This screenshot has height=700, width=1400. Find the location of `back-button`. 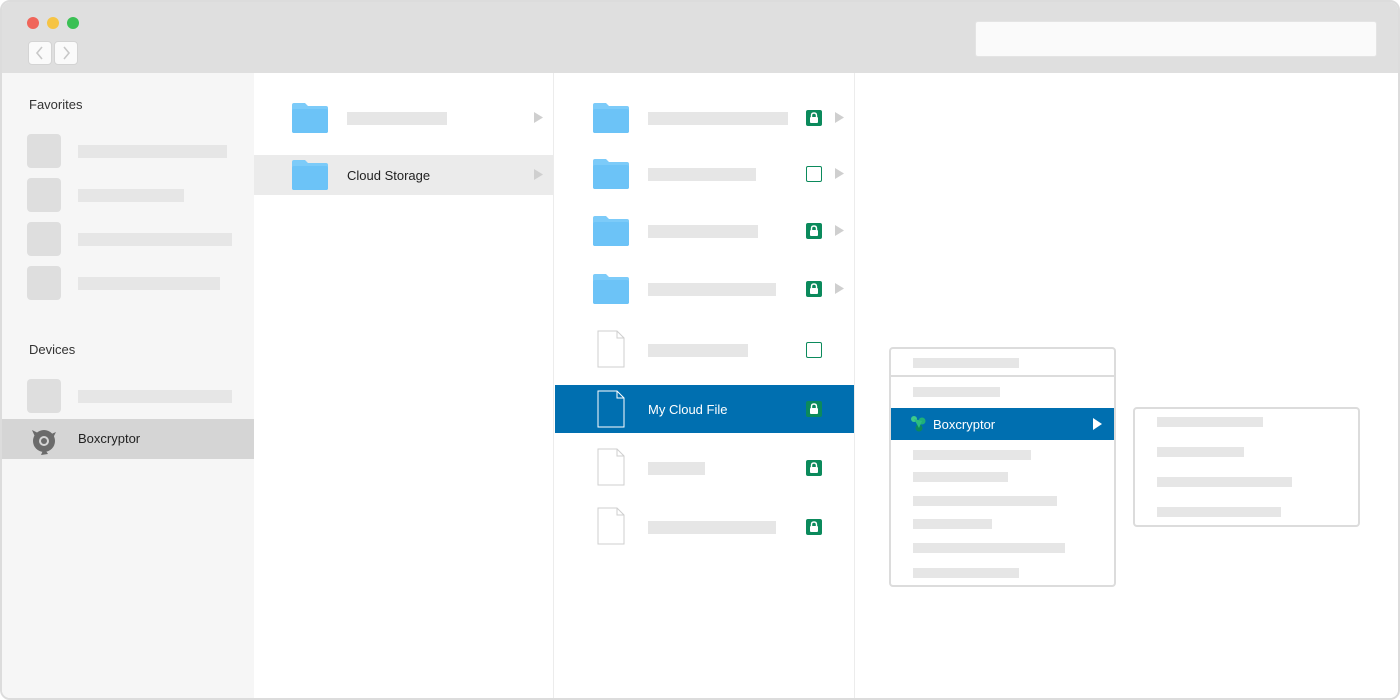

back-button is located at coordinates (40, 53).